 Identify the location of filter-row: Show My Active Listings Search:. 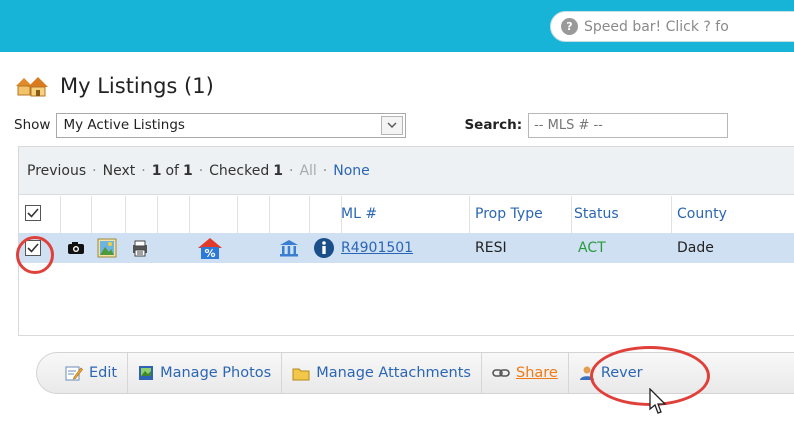
(371, 125).